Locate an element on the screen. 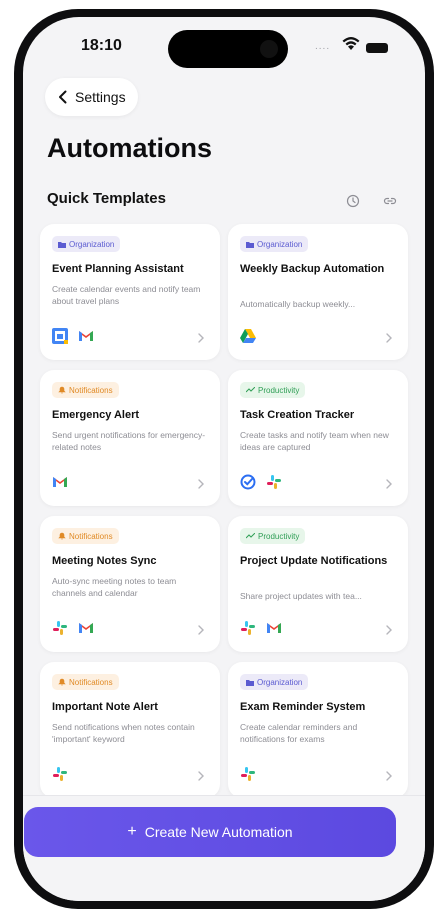 The image size is (442, 913). section-title: Quick Templates is located at coordinates (106, 198).